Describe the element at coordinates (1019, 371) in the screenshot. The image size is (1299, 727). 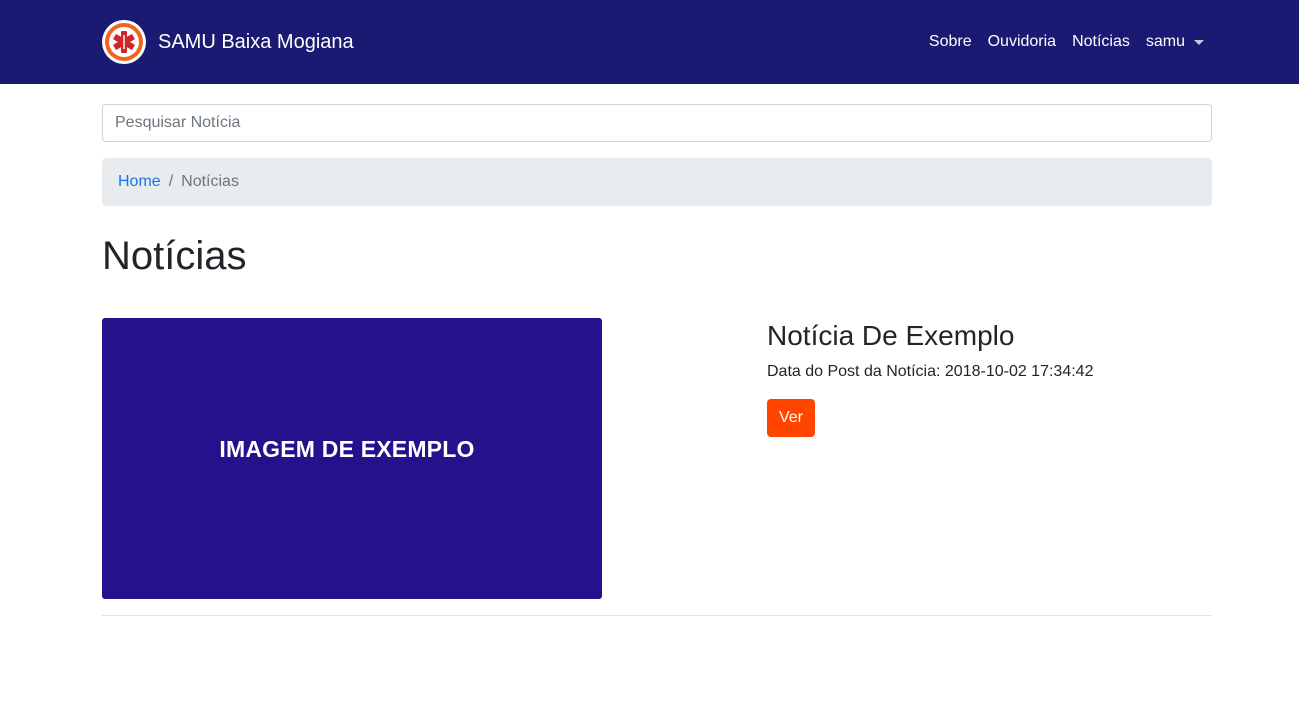
I see `news-date-value: 2018-10-02 17:34:42` at that location.